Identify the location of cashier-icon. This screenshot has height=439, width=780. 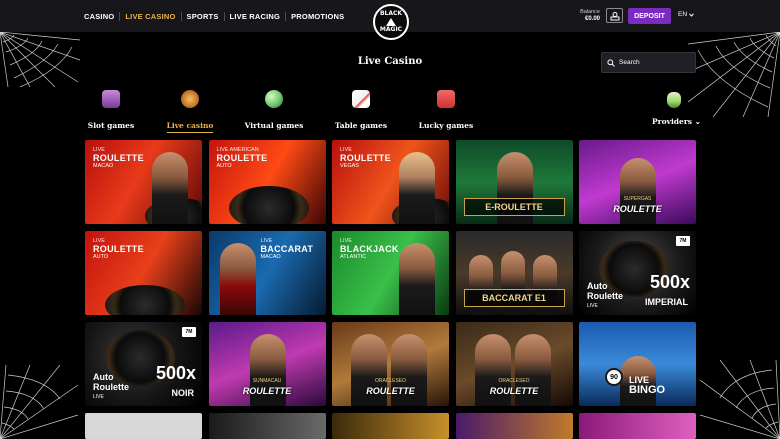
(614, 15).